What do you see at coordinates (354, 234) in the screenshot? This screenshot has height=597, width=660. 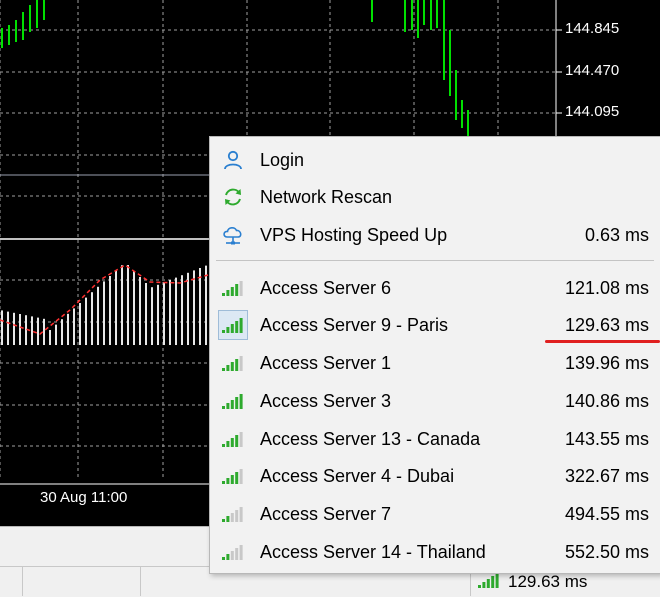 I see `menu-item-label: VPS Hosting Speed Up` at bounding box center [354, 234].